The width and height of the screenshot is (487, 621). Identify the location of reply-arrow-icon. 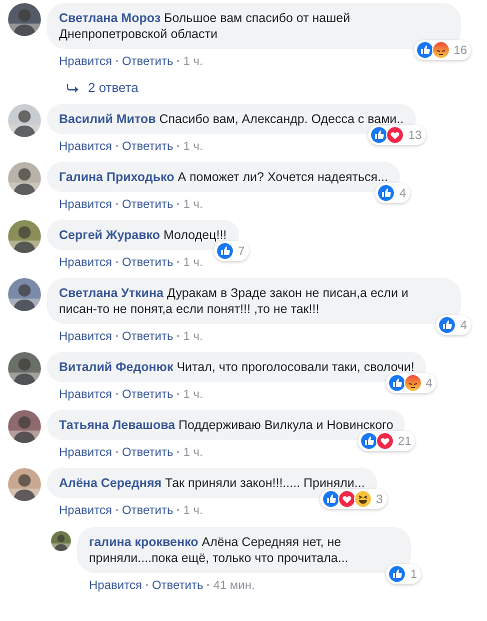
(73, 87).